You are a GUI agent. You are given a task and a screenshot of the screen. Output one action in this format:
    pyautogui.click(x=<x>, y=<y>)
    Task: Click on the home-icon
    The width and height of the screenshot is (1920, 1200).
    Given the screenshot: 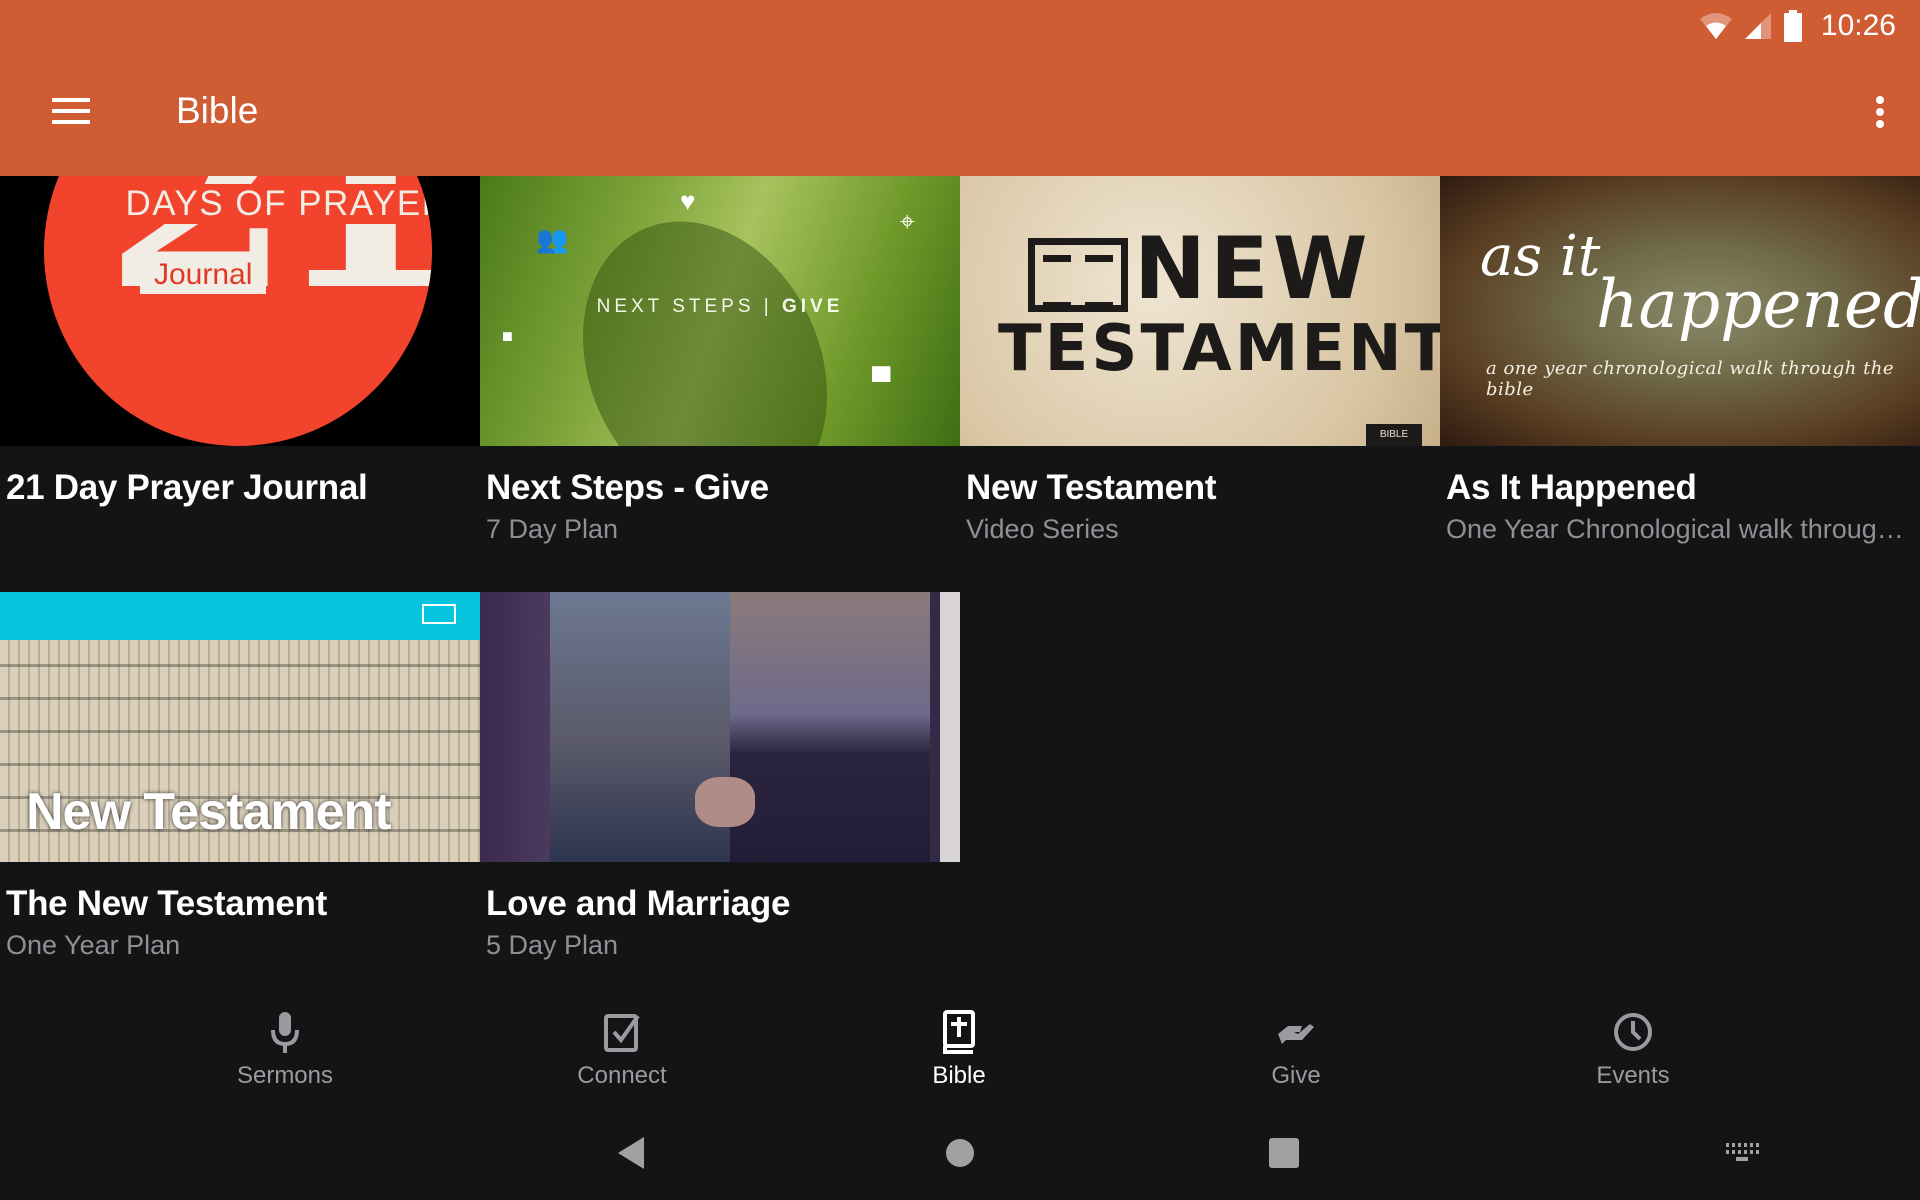 What is the action you would take?
    pyautogui.click(x=960, y=1153)
    